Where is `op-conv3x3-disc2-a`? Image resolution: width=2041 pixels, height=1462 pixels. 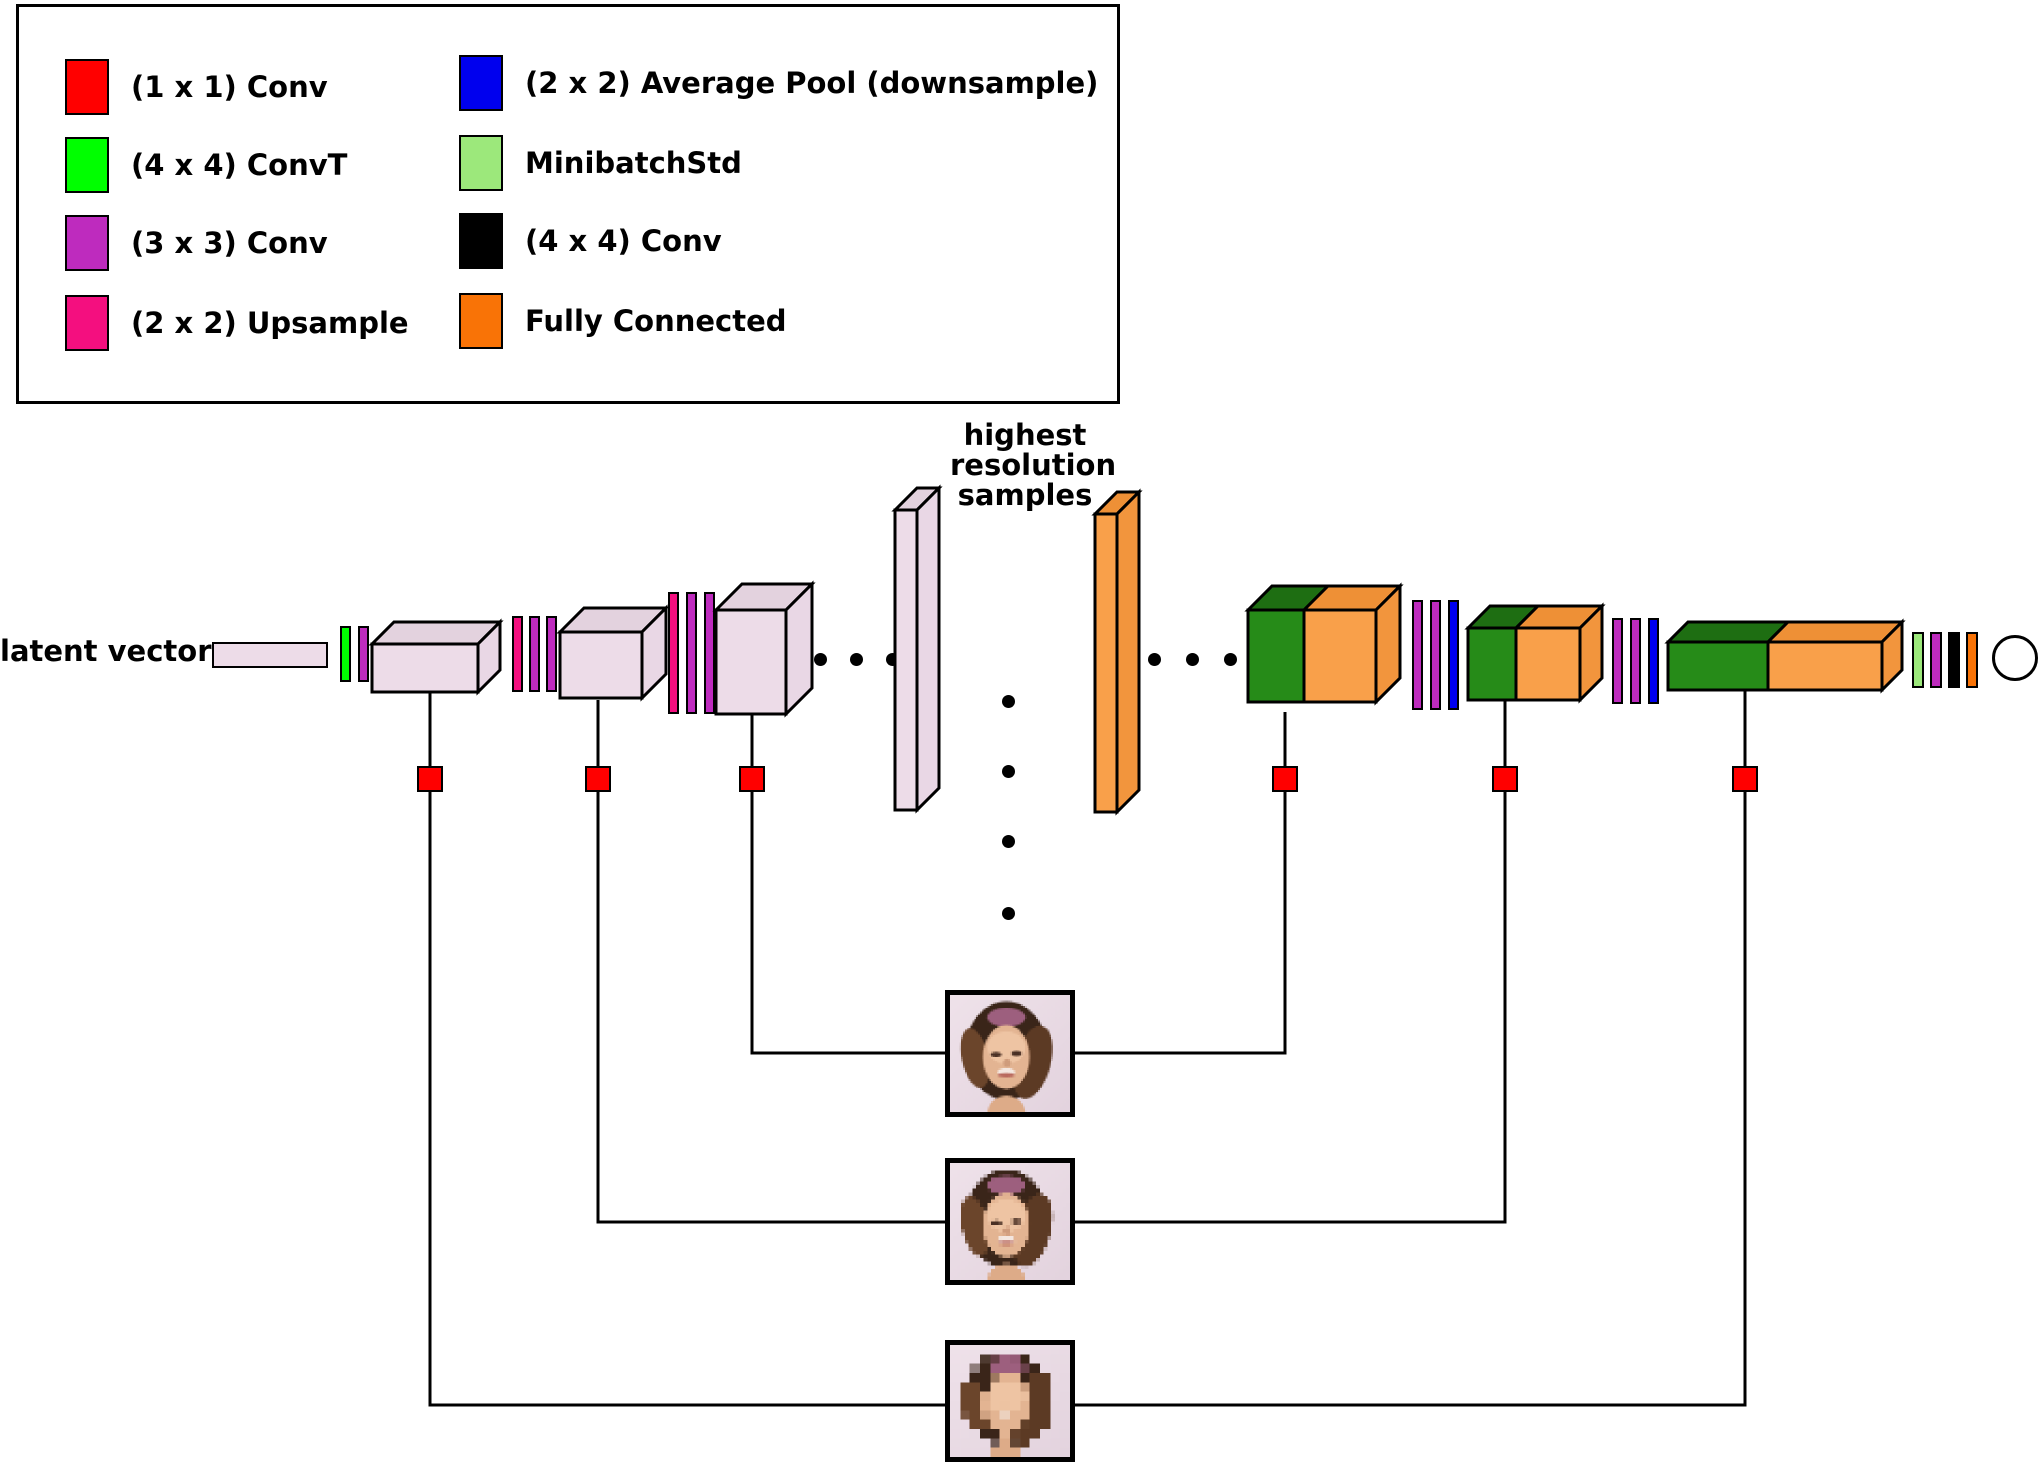 op-conv3x3-disc2-a is located at coordinates (1617, 661).